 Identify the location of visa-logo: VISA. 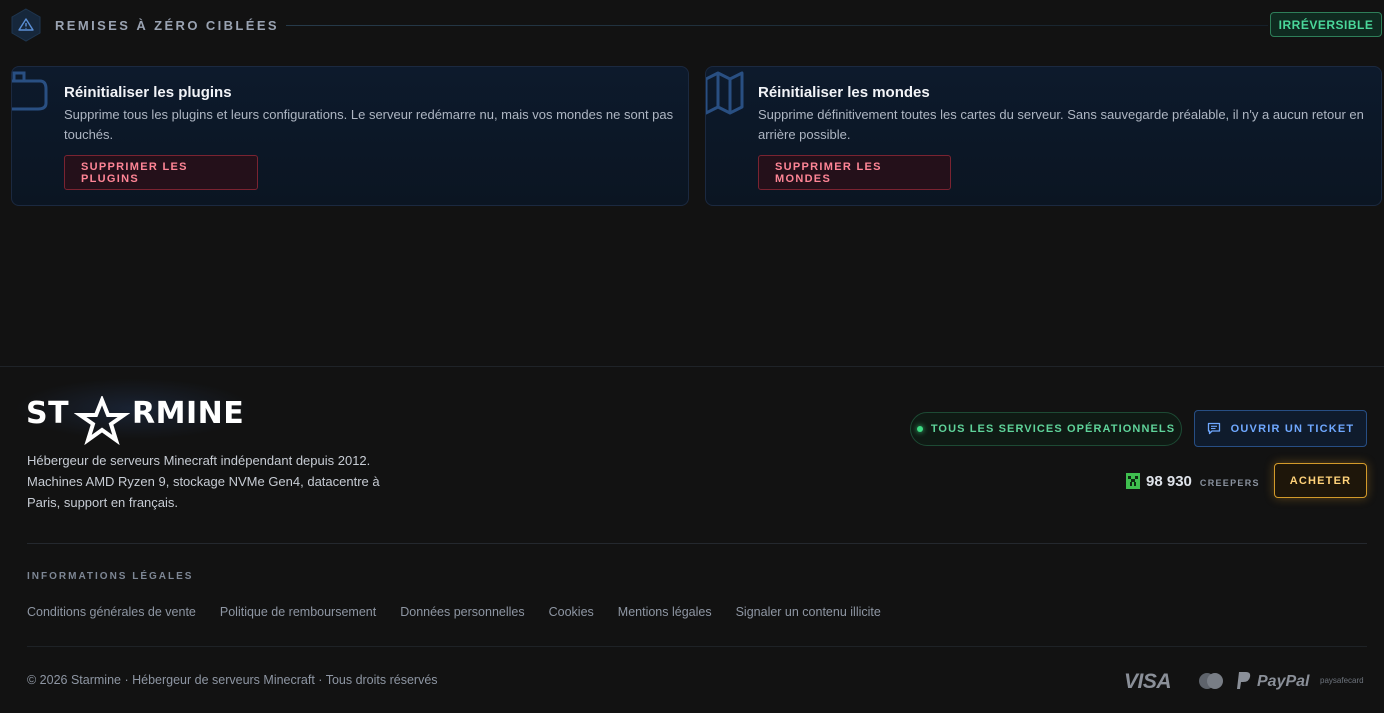
(1148, 681).